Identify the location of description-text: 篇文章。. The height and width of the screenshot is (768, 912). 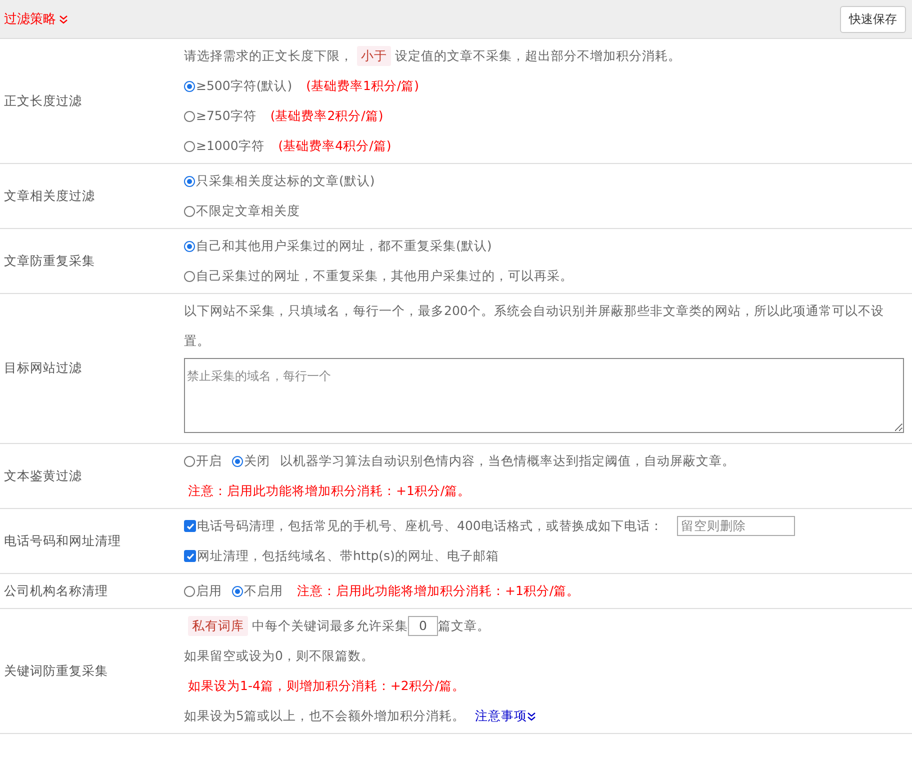
(464, 626).